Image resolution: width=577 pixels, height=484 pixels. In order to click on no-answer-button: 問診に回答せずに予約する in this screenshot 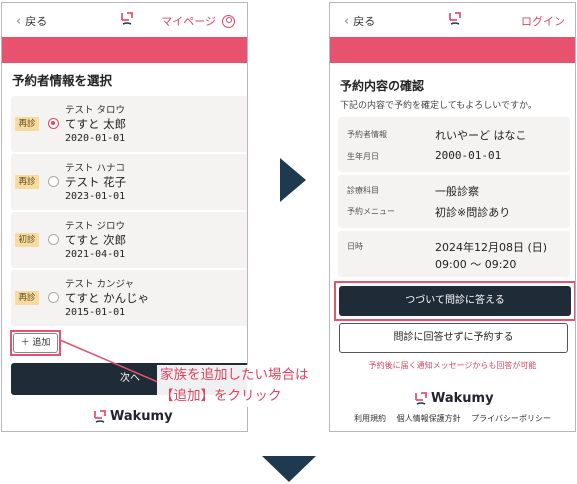, I will do `click(453, 338)`.